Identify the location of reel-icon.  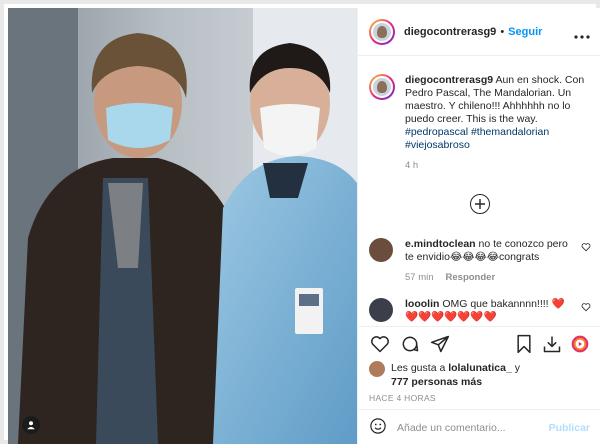
(580, 344).